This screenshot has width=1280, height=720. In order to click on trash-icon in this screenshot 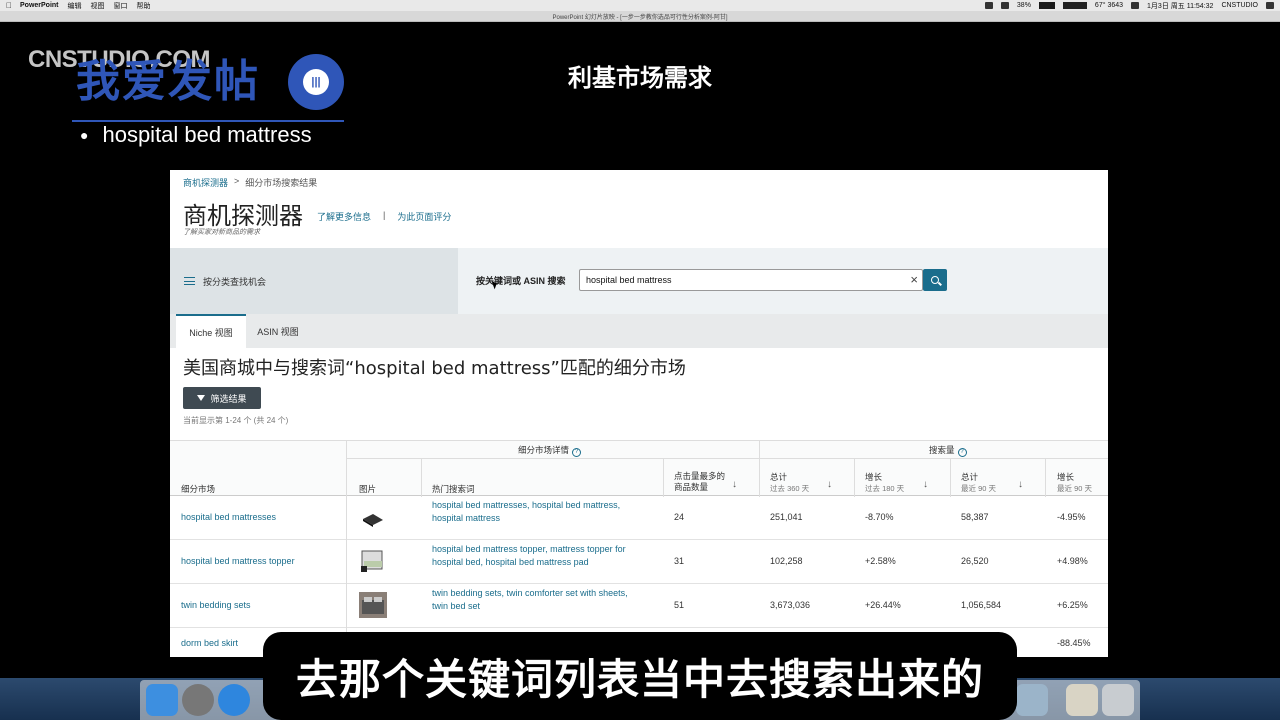, I will do `click(1118, 700)`.